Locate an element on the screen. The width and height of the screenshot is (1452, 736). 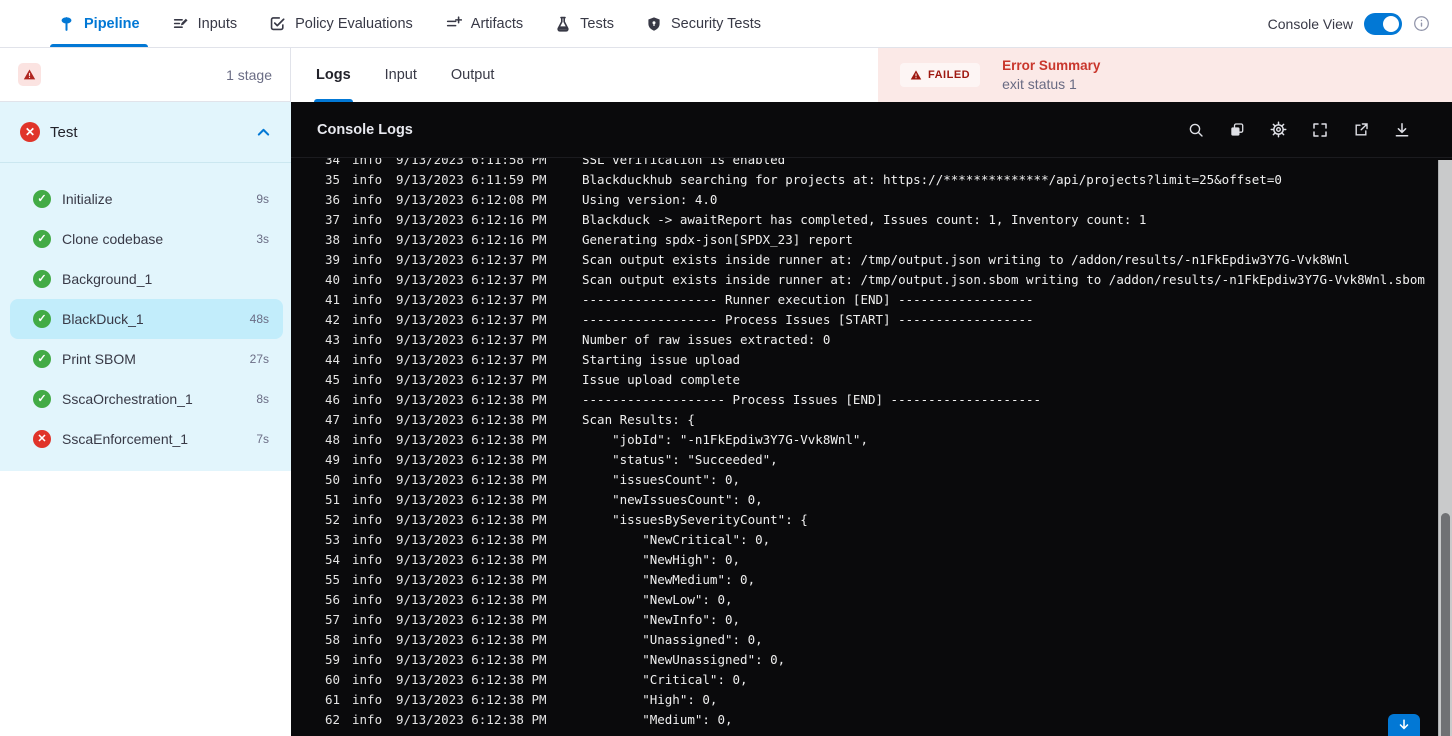
log-message: "issuesBySeverityCount": { is located at coordinates (695, 519).